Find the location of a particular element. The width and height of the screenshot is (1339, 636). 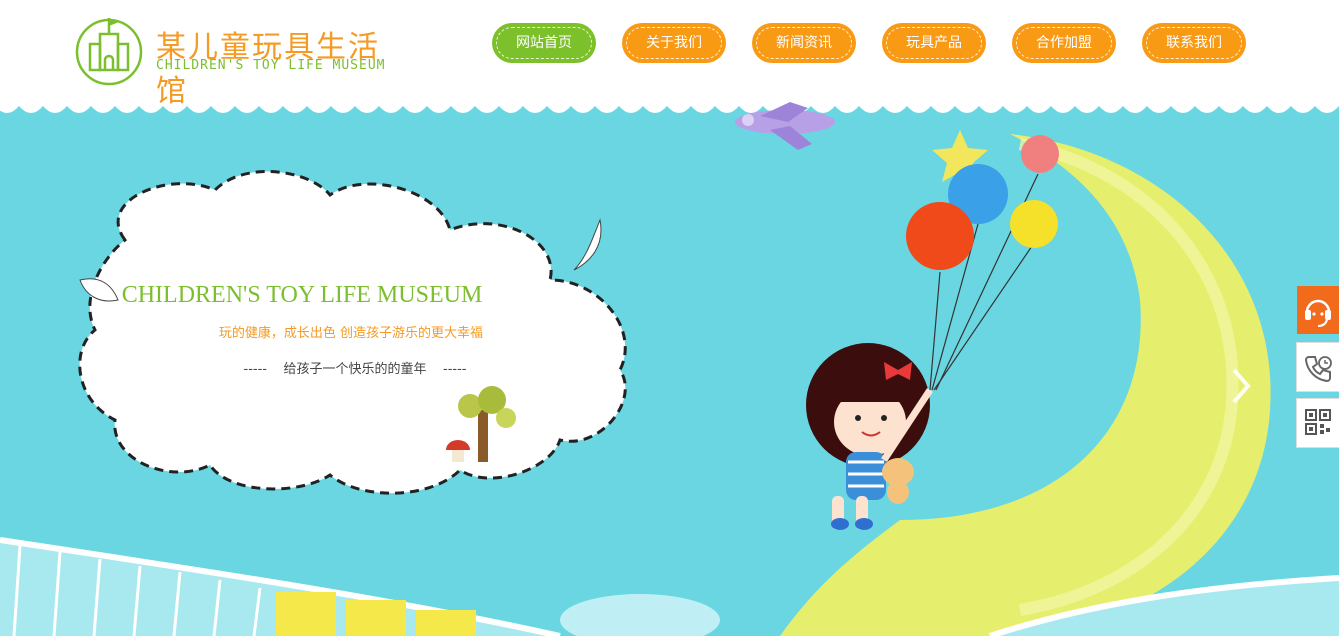

chevron-left-icon is located at coordinates (103, 386).